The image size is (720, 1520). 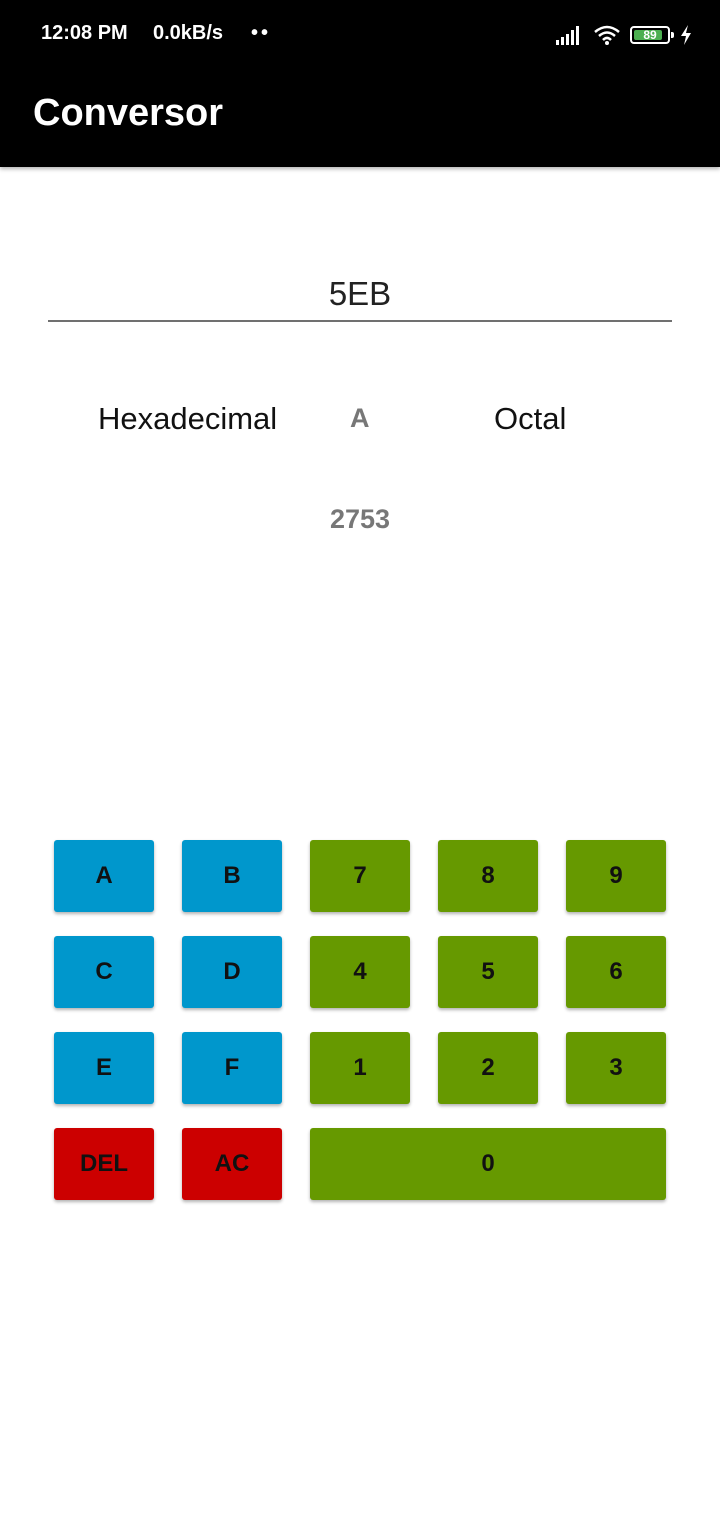 I want to click on key-5: 5, so click(x=488, y=972).